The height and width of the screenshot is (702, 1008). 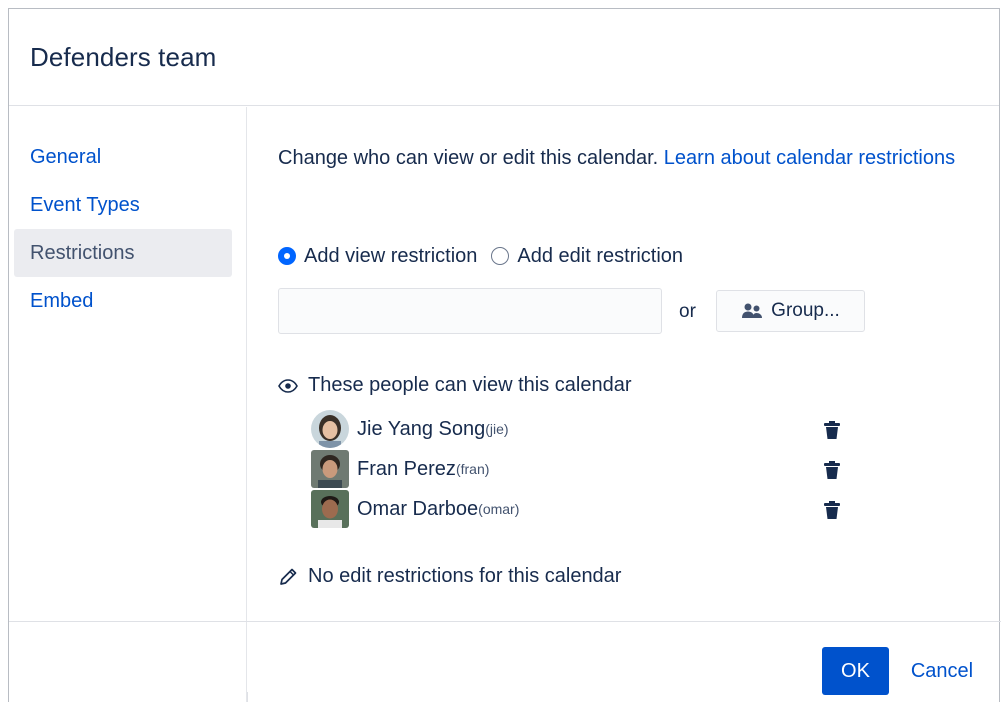 What do you see at coordinates (472, 469) in the screenshot?
I see `person-handle: (fran)` at bounding box center [472, 469].